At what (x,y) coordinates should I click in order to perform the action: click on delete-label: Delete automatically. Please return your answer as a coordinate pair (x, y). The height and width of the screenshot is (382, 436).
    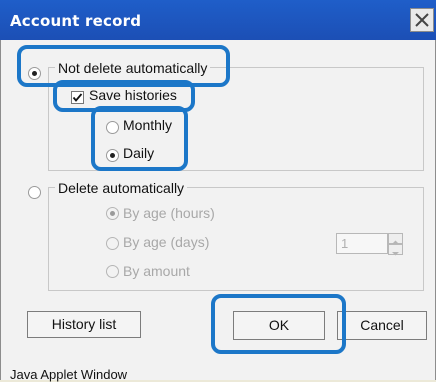
    Looking at the image, I should click on (121, 188).